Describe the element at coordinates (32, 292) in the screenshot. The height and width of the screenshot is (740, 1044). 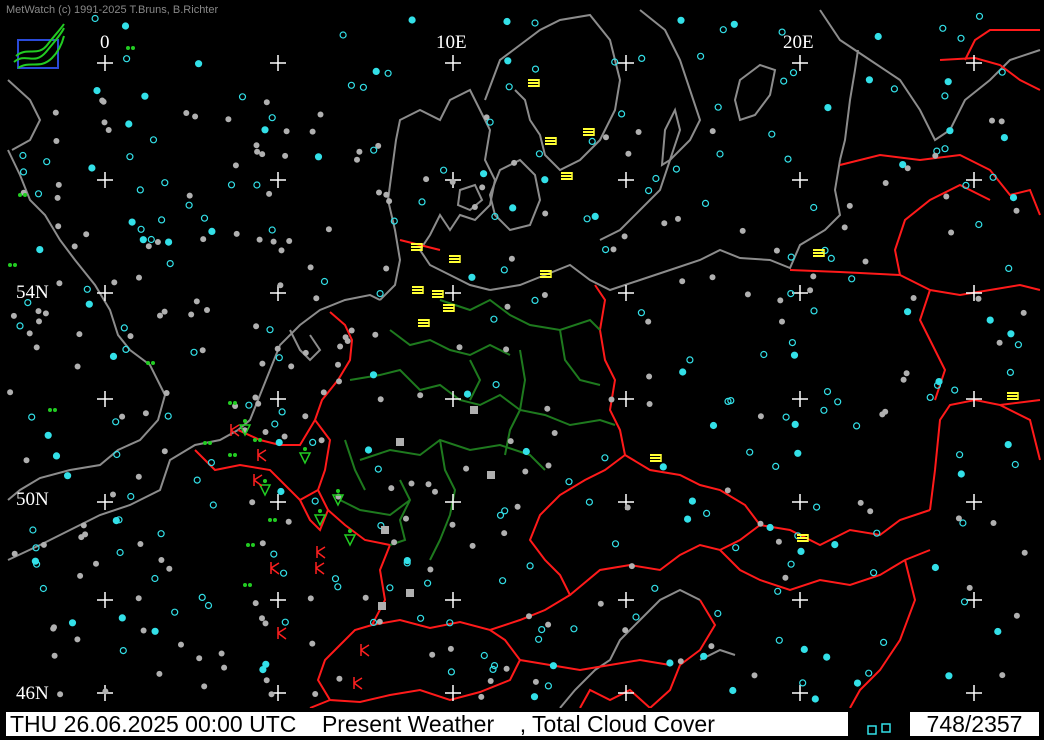
I see `lat-label-54n: 54N` at that location.